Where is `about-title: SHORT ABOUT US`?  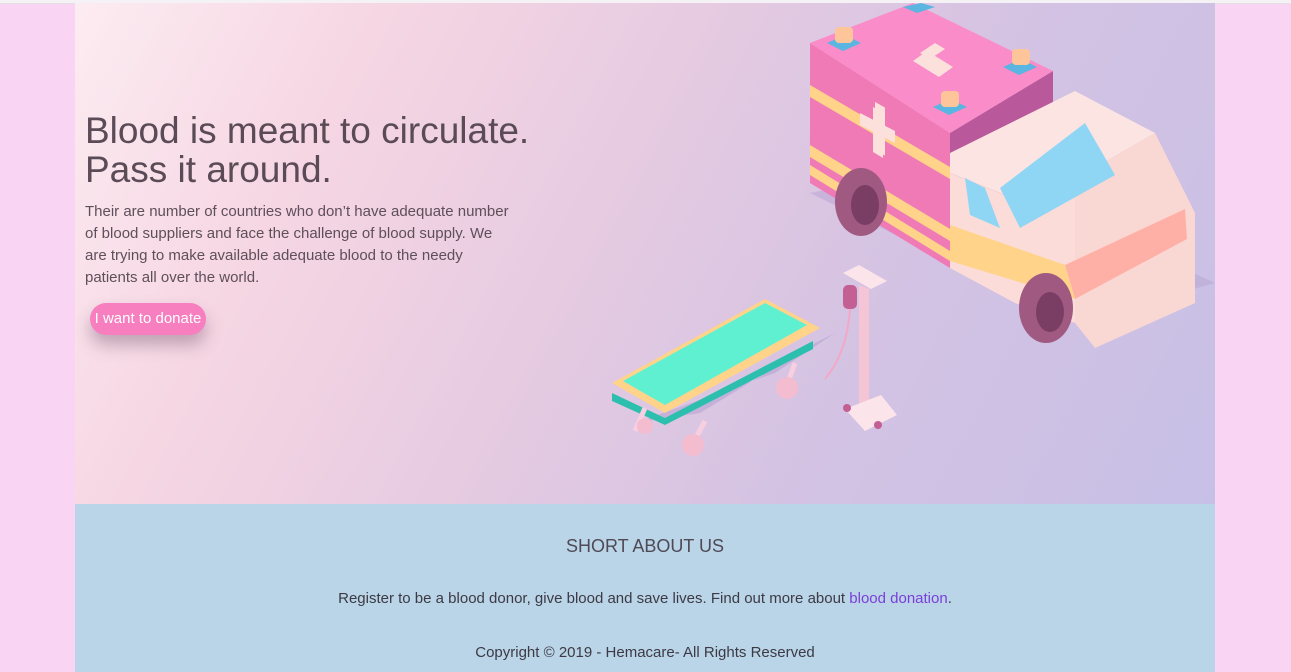
about-title: SHORT ABOUT US is located at coordinates (645, 546).